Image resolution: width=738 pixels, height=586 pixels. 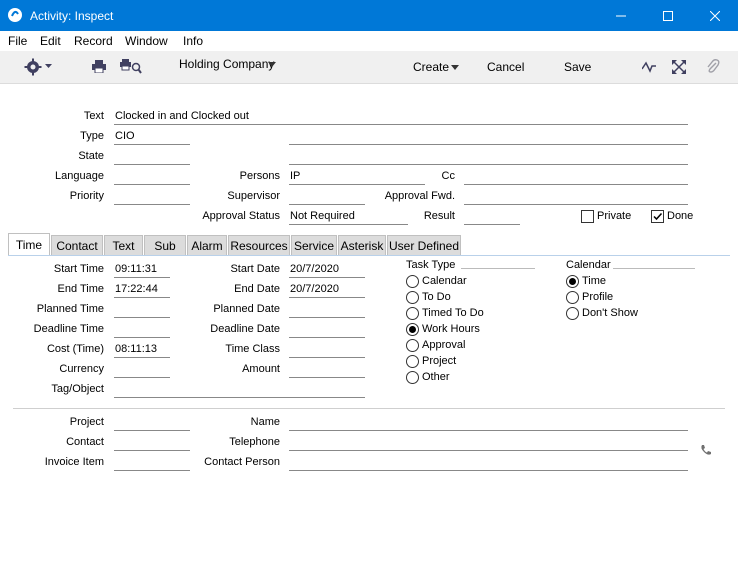 I want to click on approval-fwd-label: Approval Fwd., so click(x=419, y=196).